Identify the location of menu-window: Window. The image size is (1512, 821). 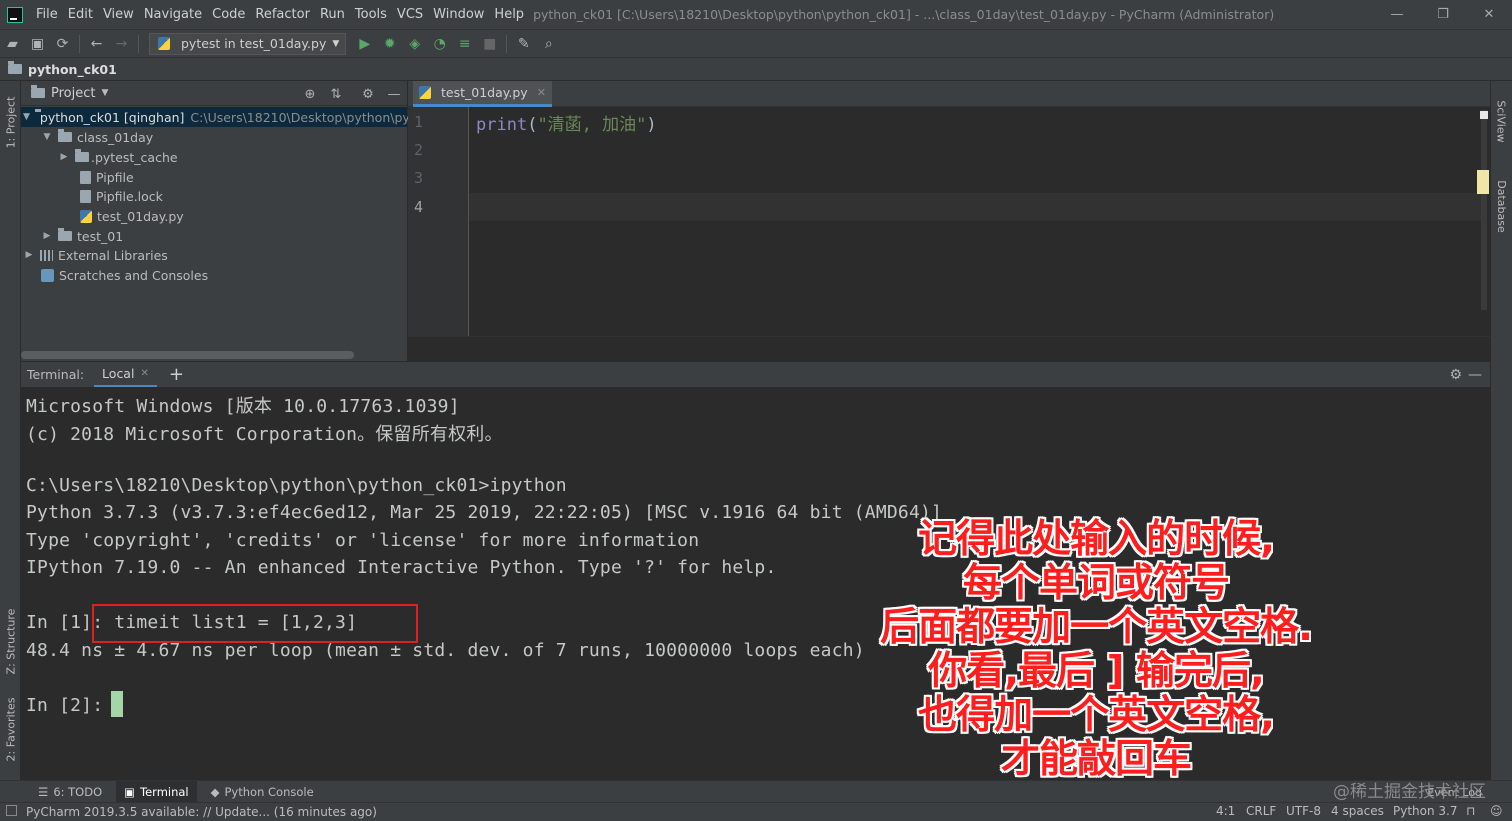
(458, 14).